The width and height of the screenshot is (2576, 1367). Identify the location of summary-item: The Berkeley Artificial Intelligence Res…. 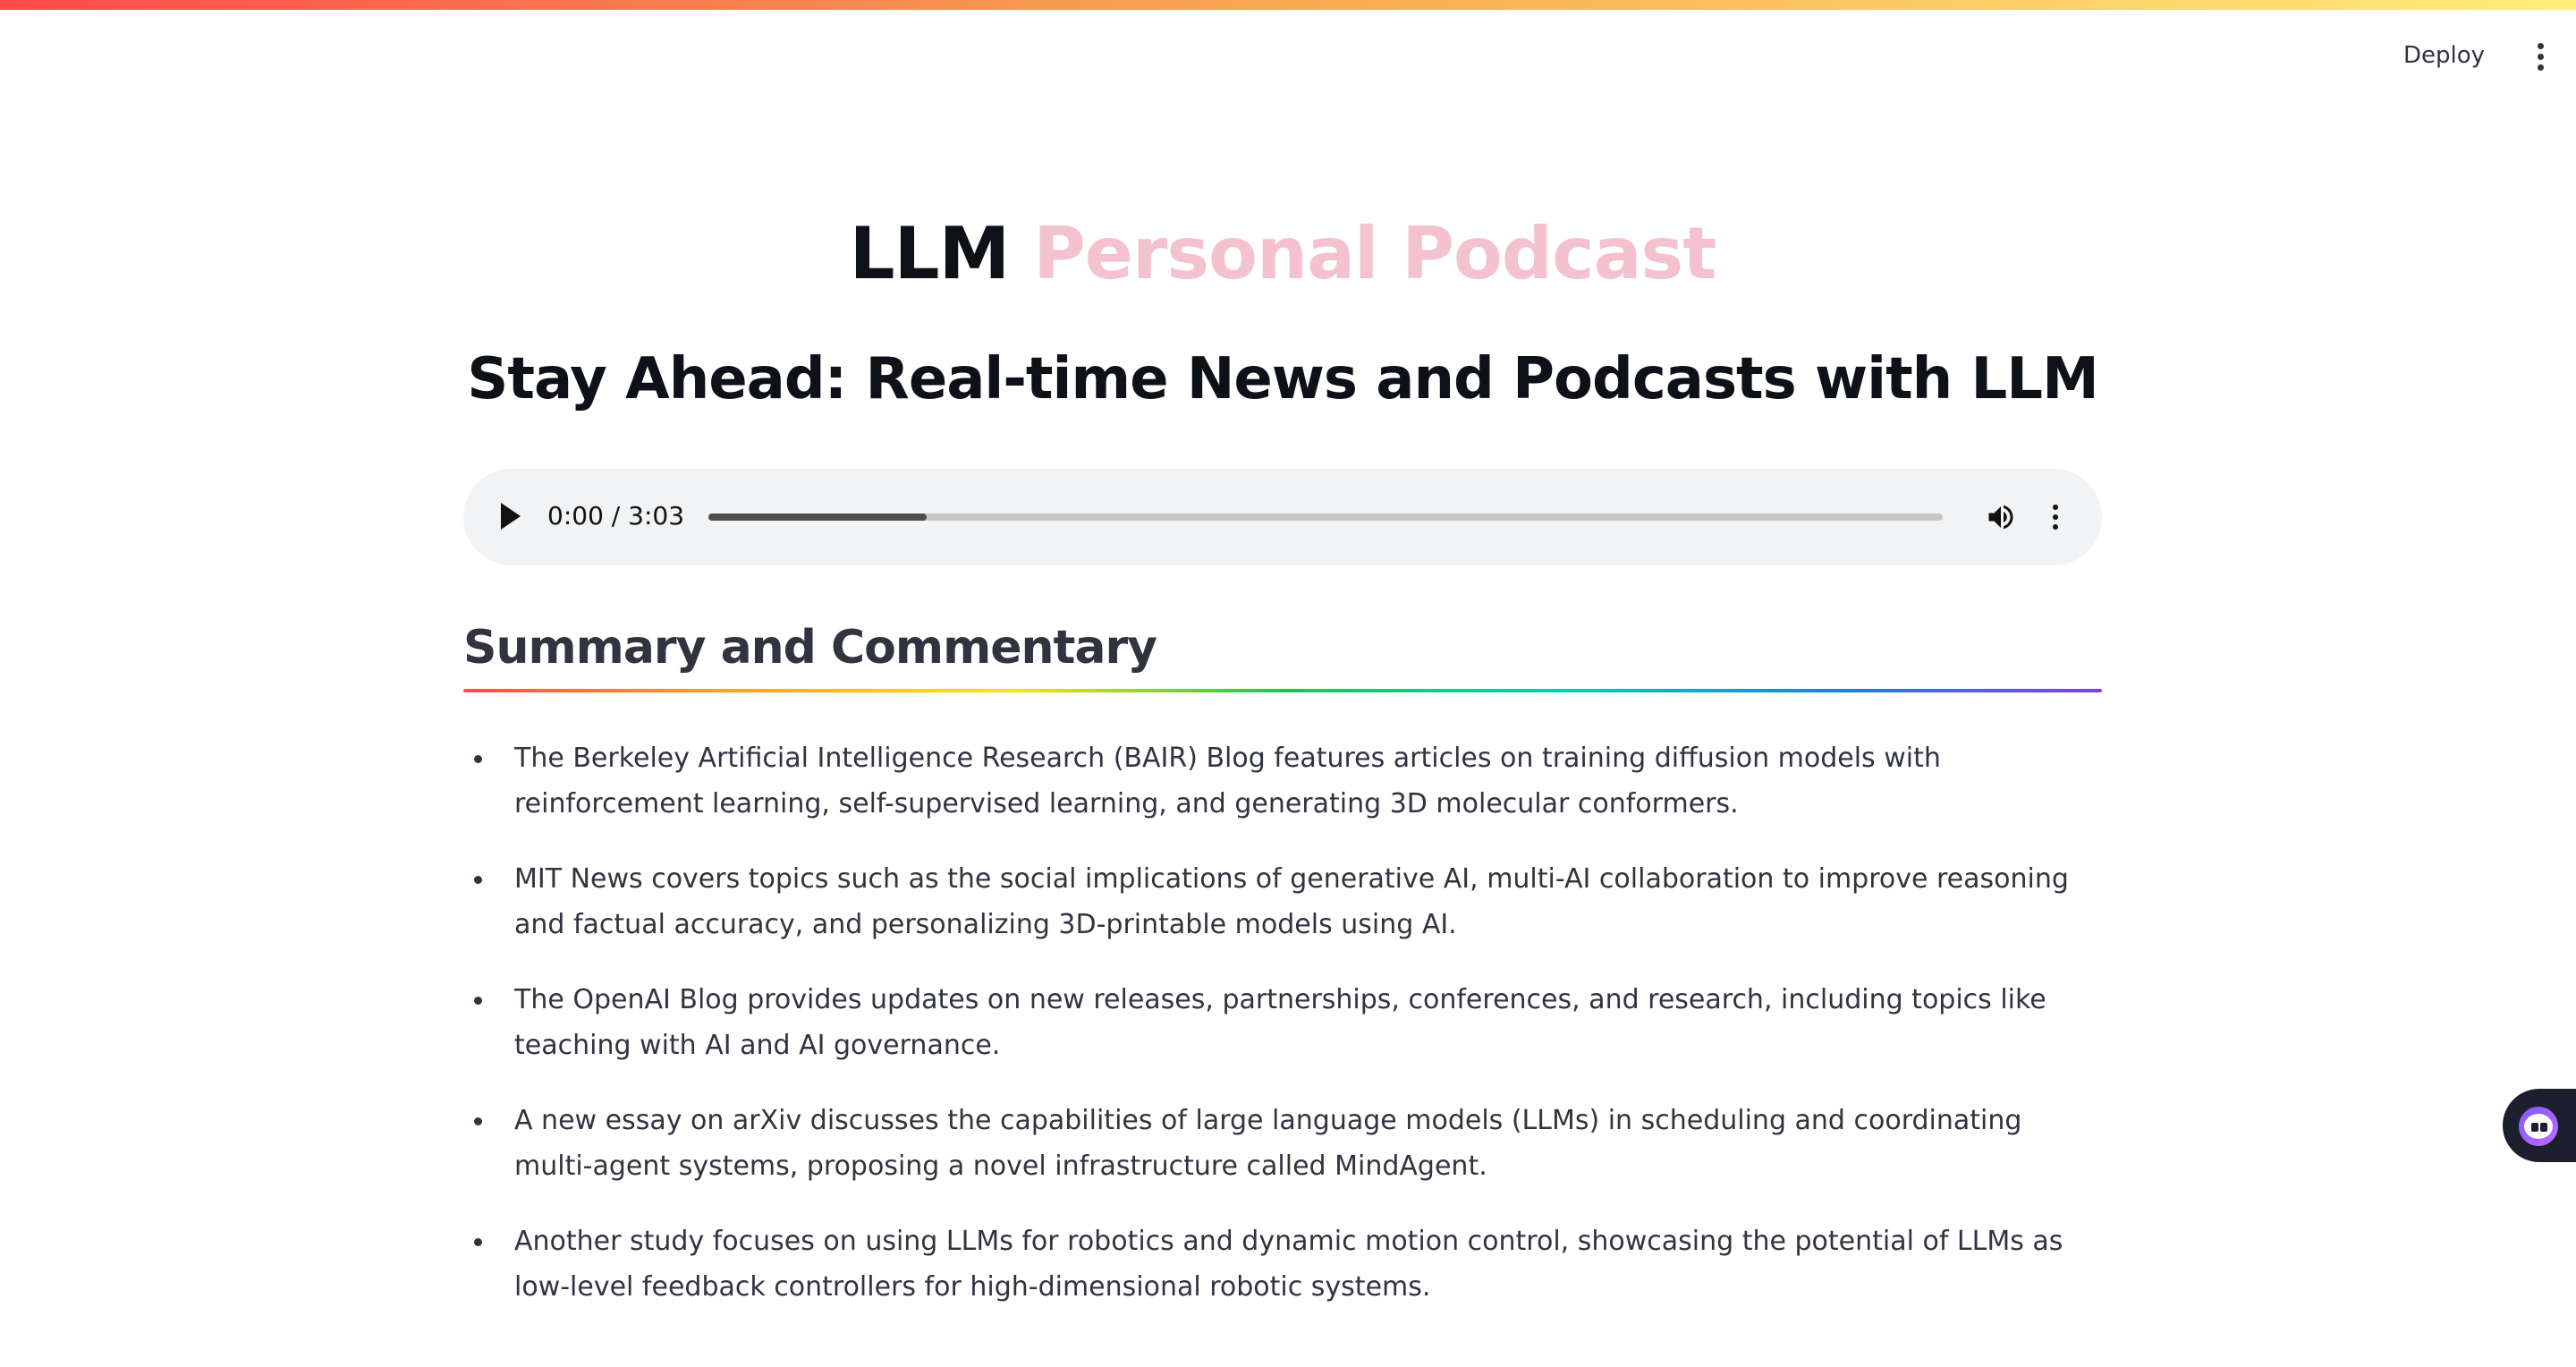
(1282, 781).